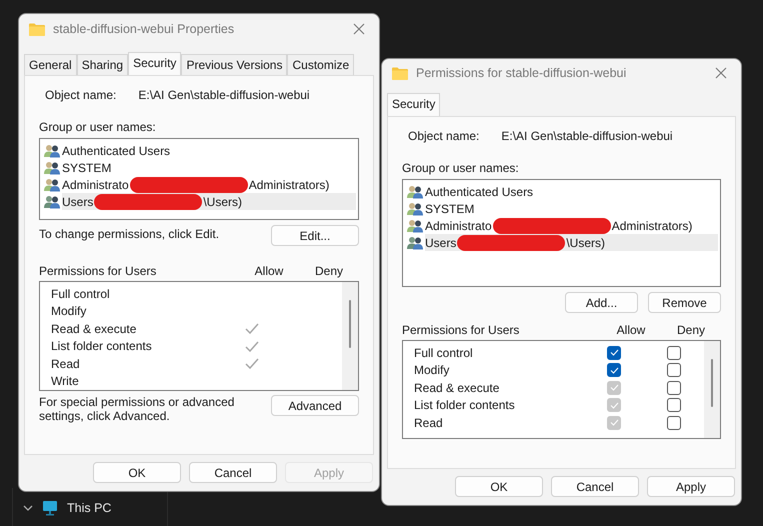  What do you see at coordinates (315, 405) in the screenshot?
I see `advanced-button: Advanced` at bounding box center [315, 405].